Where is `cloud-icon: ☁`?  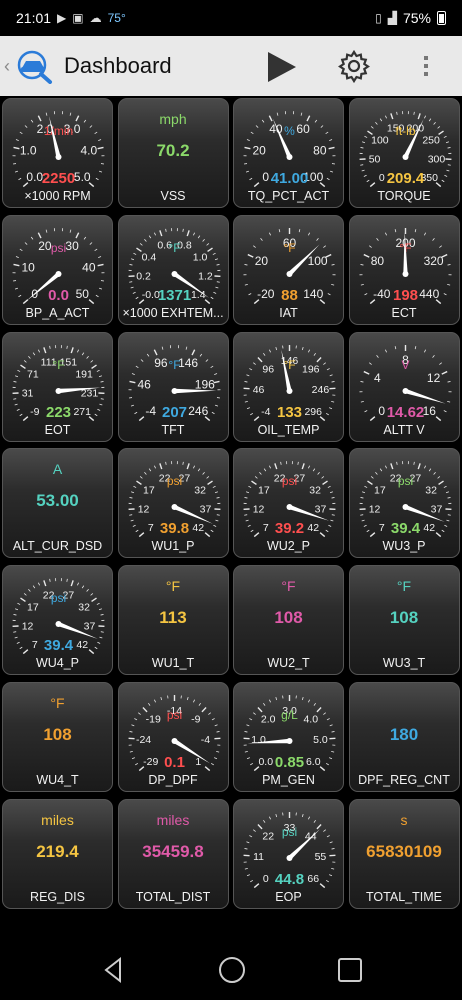 cloud-icon: ☁ is located at coordinates (95, 18).